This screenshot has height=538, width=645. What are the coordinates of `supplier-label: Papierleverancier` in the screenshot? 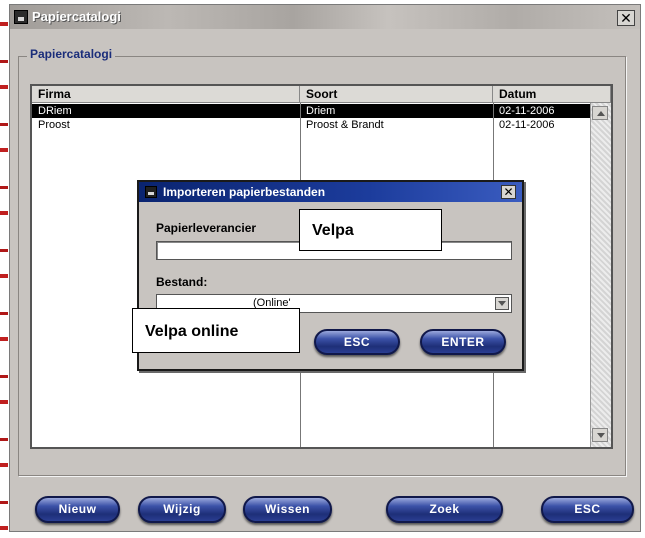 It's located at (206, 228).